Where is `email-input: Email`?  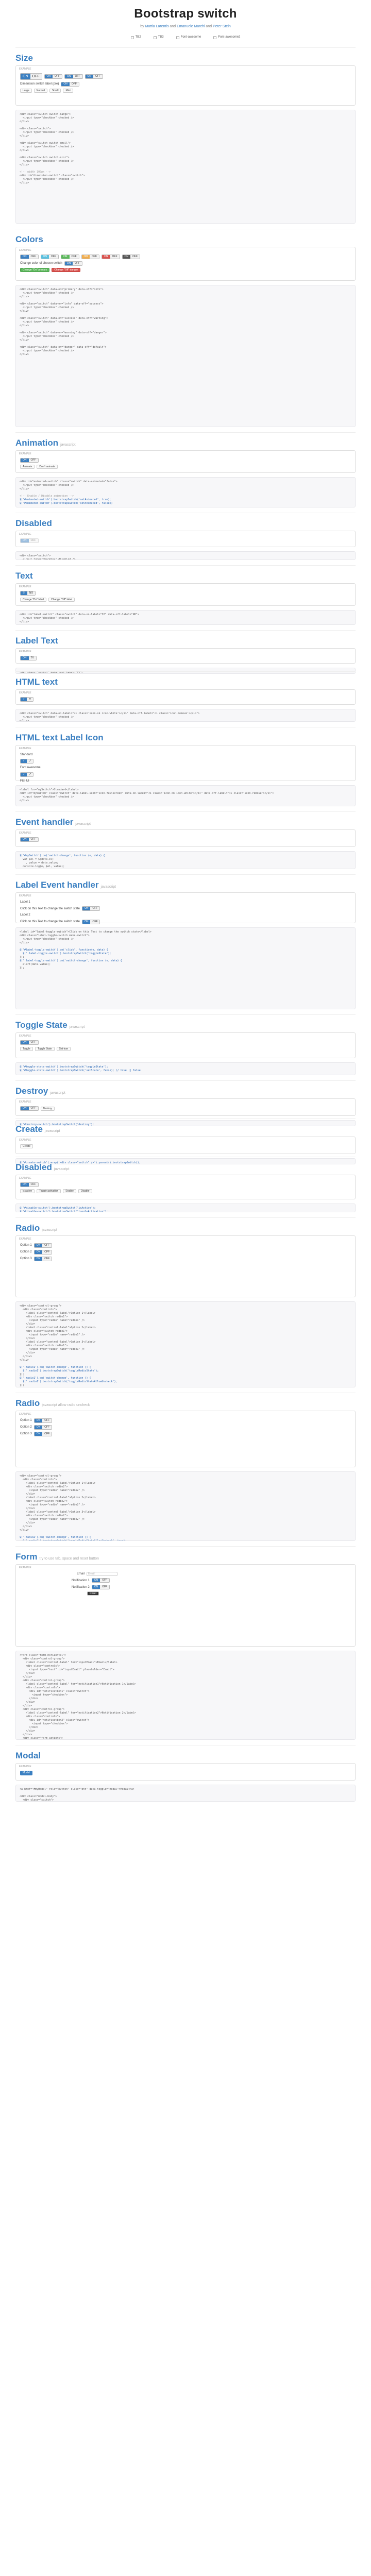
email-input: Email is located at coordinates (102, 1574).